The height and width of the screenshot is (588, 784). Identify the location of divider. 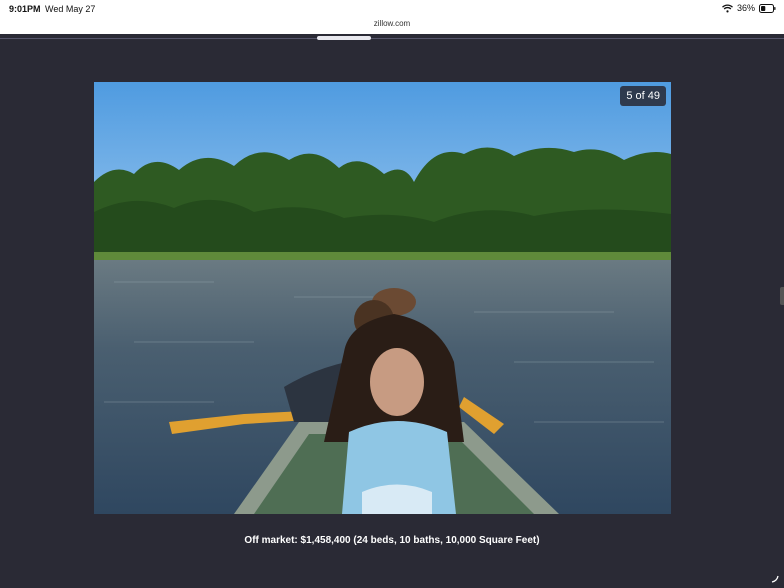
(392, 38).